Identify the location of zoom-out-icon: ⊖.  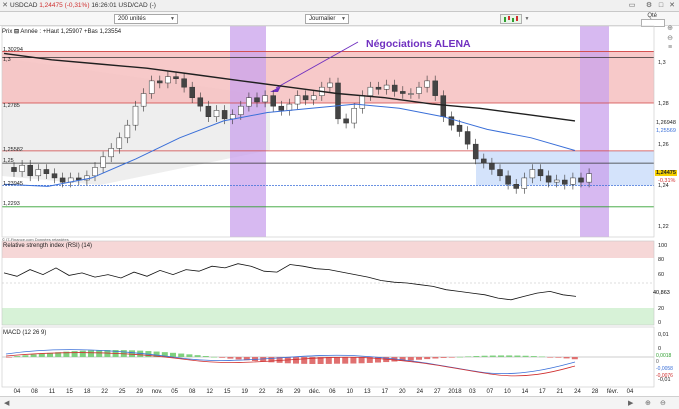
(663, 403).